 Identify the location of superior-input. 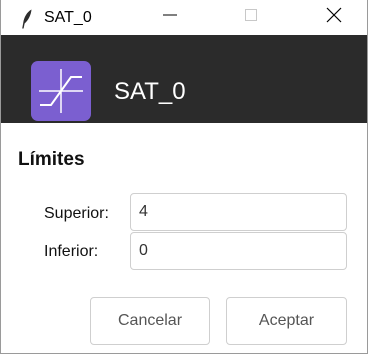
(238, 212).